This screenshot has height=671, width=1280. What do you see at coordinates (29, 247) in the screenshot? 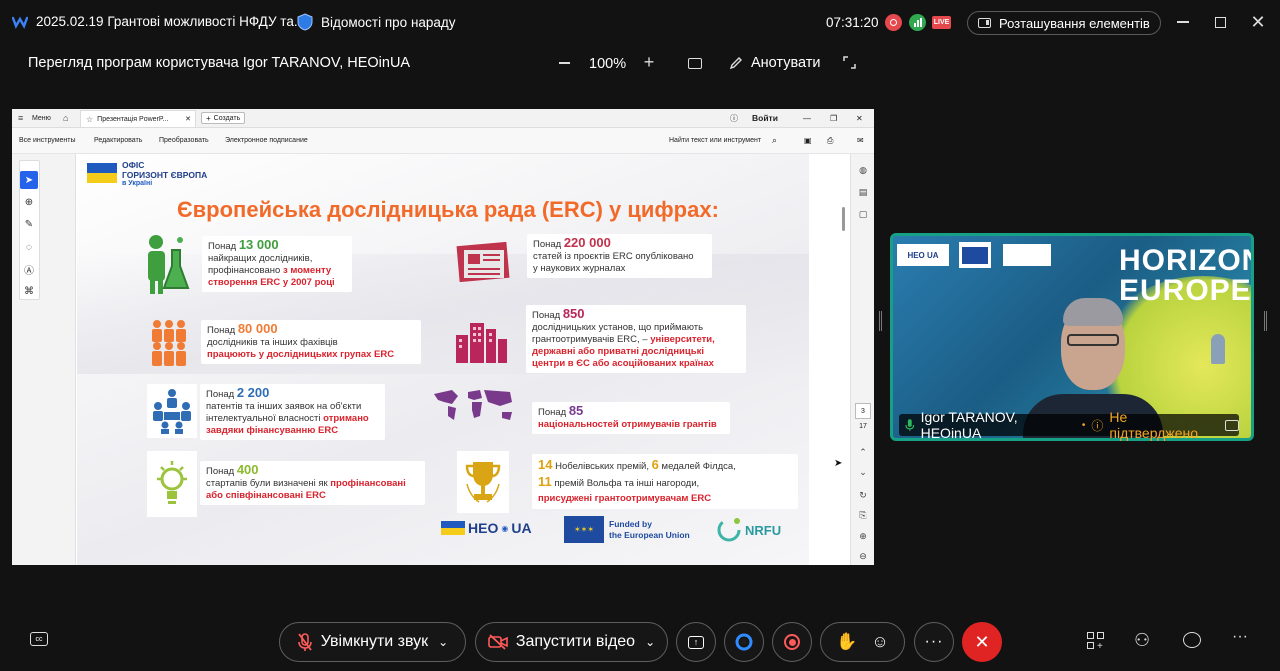
I see `lasso-tool-icon: ◌` at bounding box center [29, 247].